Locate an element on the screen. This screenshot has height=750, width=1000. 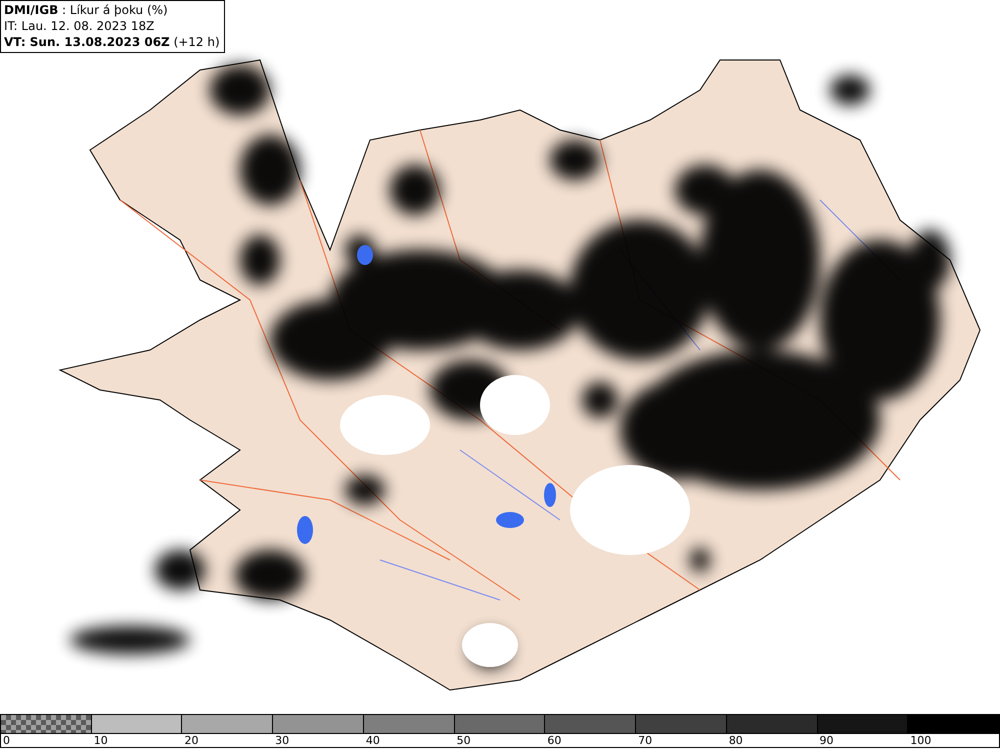
legend-label: 80 is located at coordinates (735, 740).